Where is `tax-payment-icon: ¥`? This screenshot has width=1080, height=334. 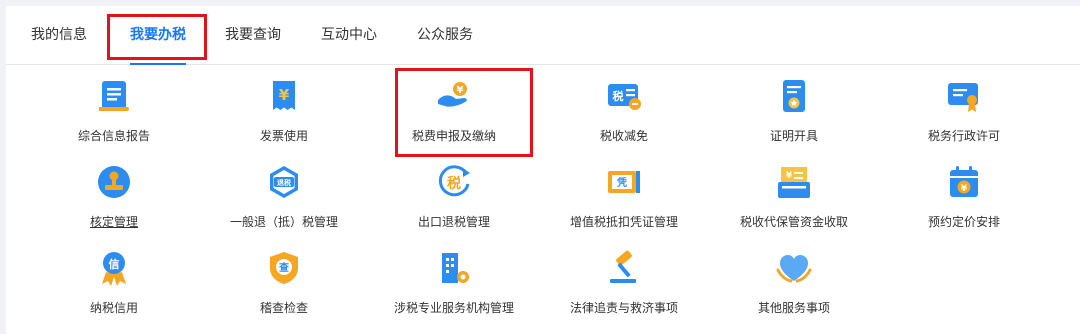
tax-payment-icon: ¥ is located at coordinates (452, 94).